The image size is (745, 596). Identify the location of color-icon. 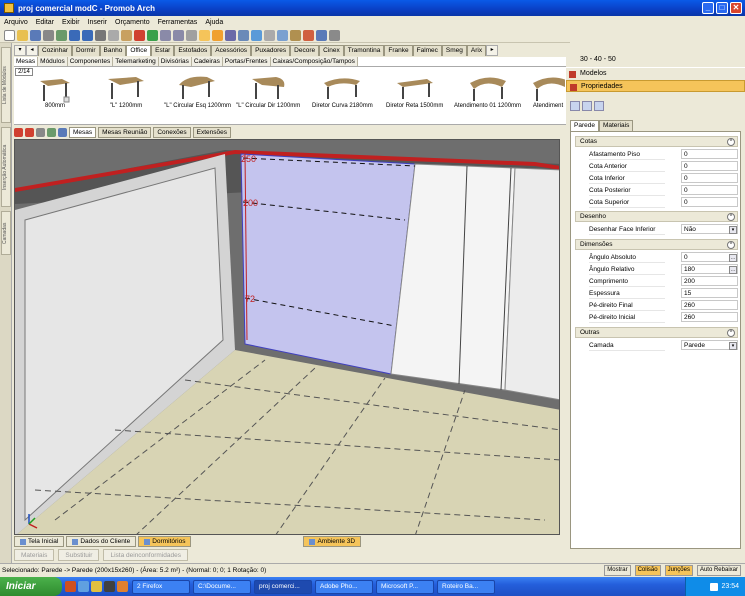
(18, 132).